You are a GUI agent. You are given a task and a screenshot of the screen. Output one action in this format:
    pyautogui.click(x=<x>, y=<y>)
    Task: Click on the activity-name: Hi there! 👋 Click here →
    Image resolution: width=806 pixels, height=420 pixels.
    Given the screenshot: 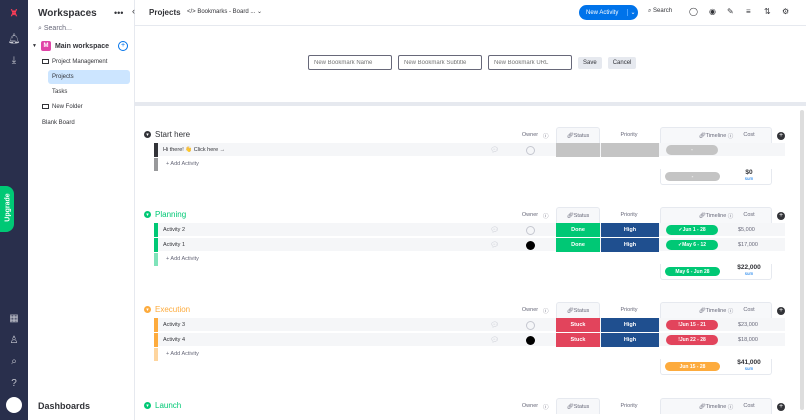 What is the action you would take?
    pyautogui.click(x=194, y=150)
    